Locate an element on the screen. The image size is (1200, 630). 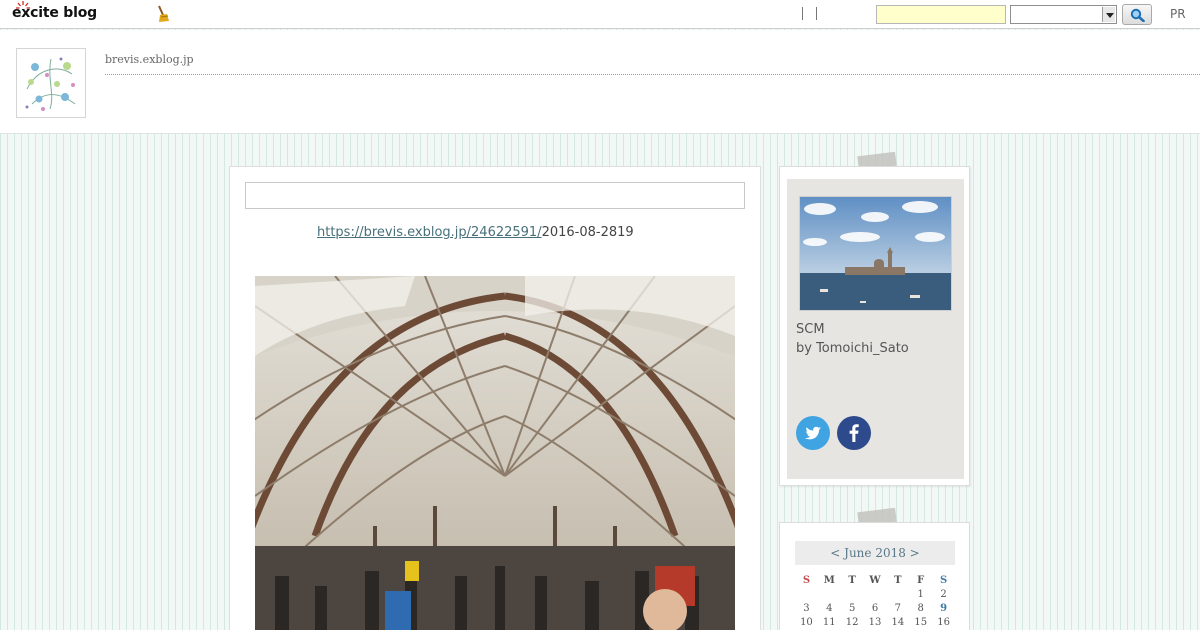
calendar-week-row: 1 2 is located at coordinates (875, 596).